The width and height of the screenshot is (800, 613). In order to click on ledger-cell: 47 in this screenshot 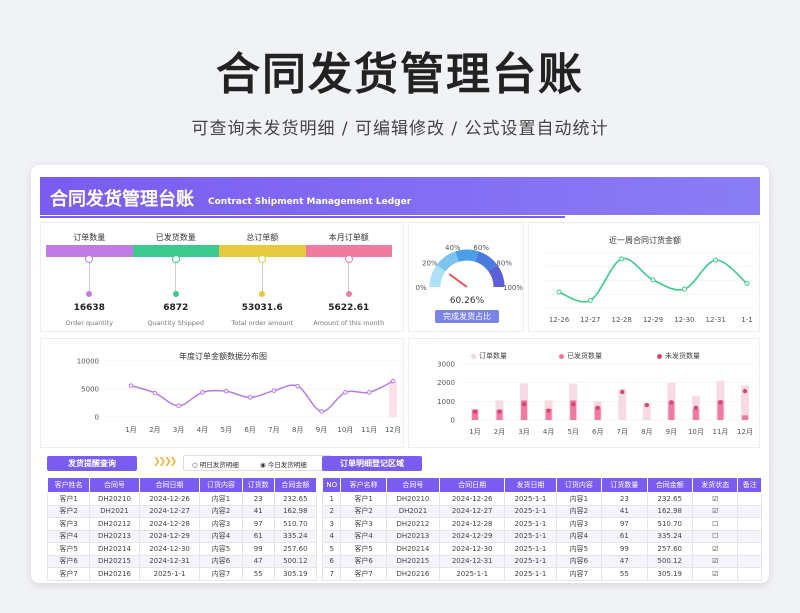, I will do `click(624, 561)`.